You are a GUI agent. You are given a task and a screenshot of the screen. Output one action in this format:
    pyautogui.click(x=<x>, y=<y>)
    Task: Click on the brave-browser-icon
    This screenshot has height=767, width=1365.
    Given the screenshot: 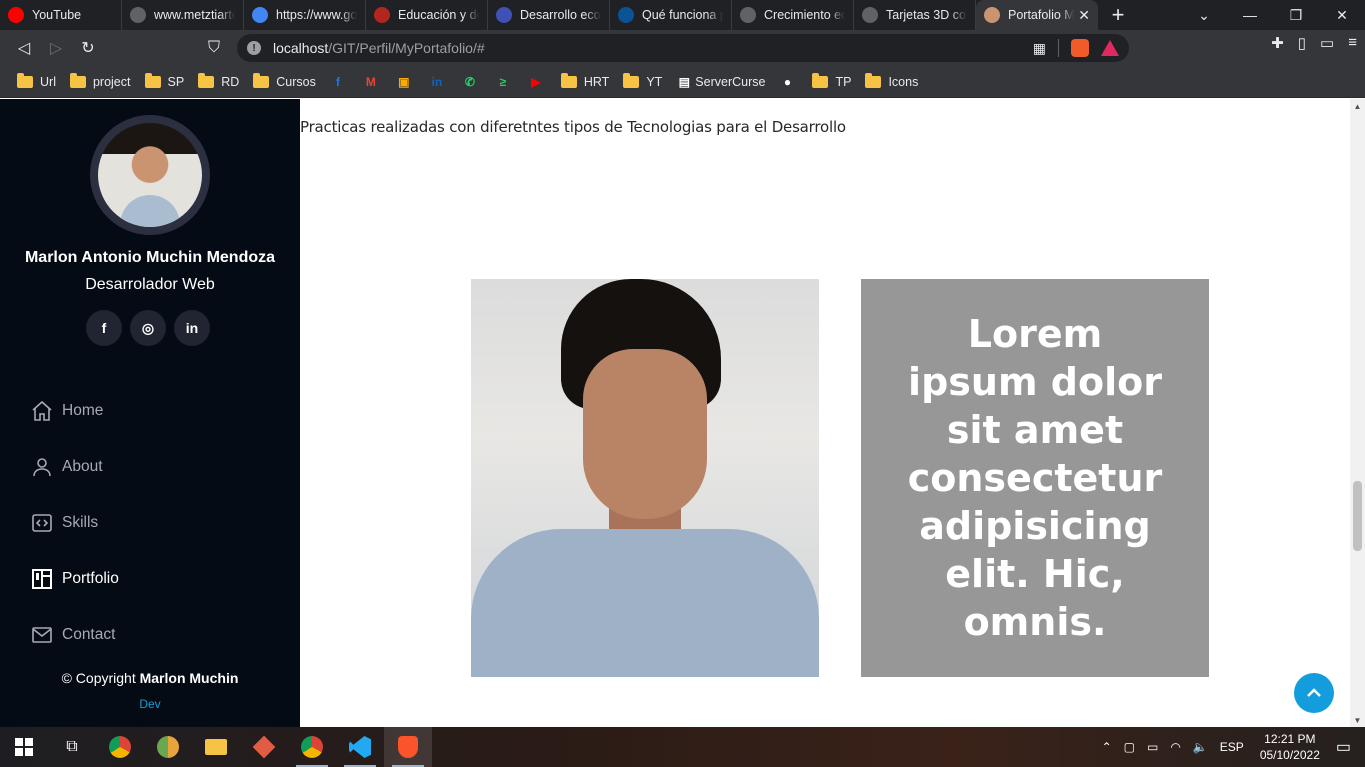 What is the action you would take?
    pyautogui.click(x=408, y=747)
    